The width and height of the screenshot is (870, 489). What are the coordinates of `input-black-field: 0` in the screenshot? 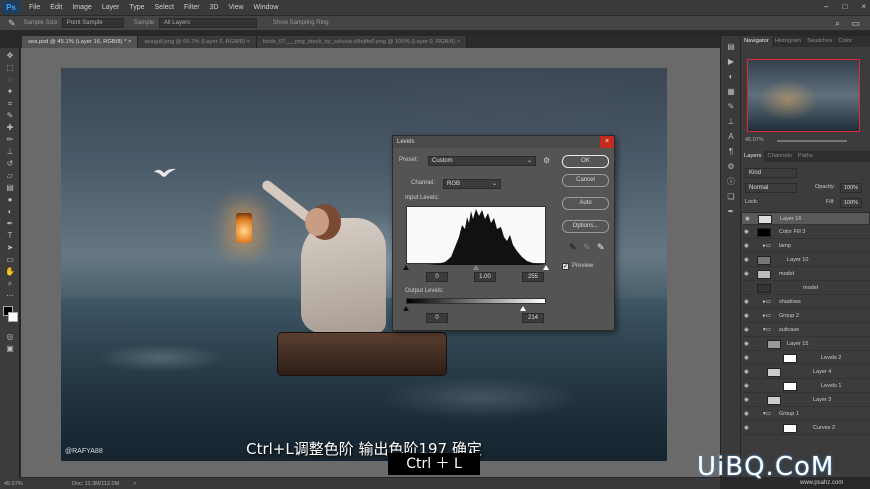 It's located at (437, 277).